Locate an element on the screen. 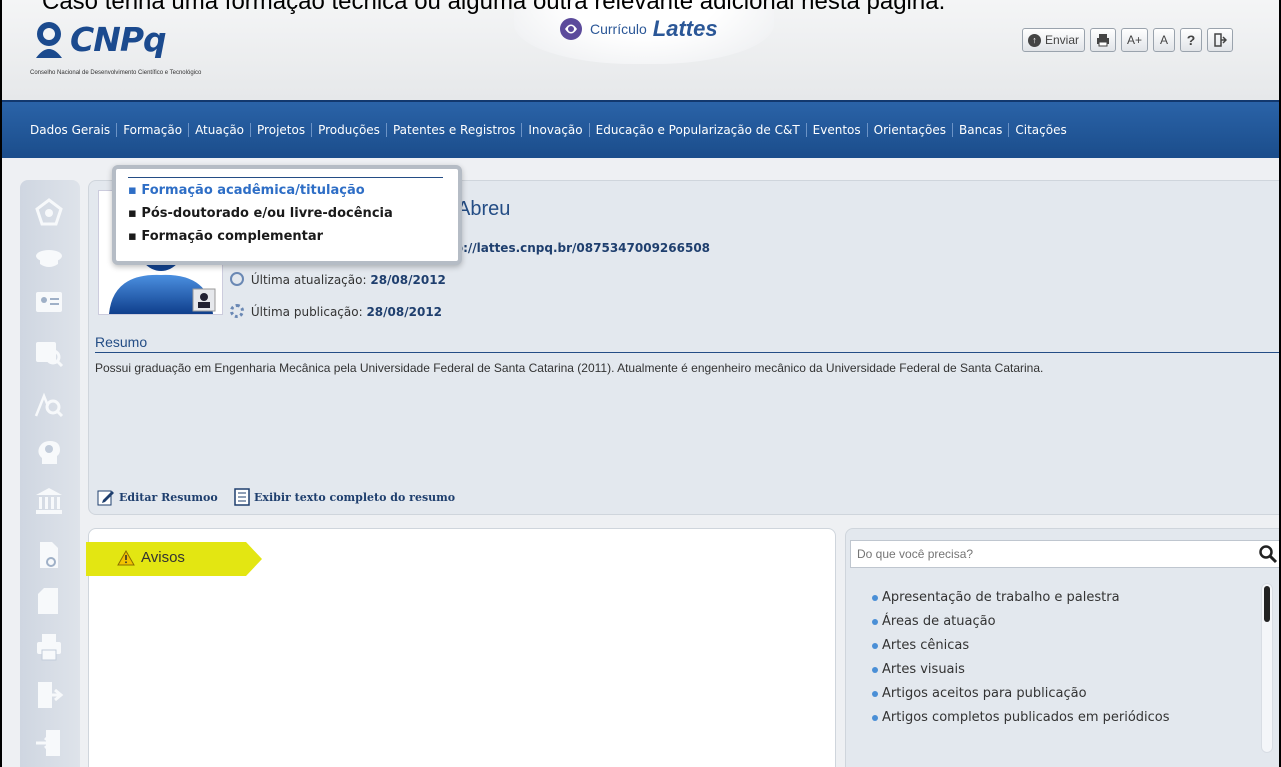 This screenshot has height=767, width=1281. menu-item-pos-doutorado: ▪ Pós-doutorado e/ou livre-docência is located at coordinates (260, 213).